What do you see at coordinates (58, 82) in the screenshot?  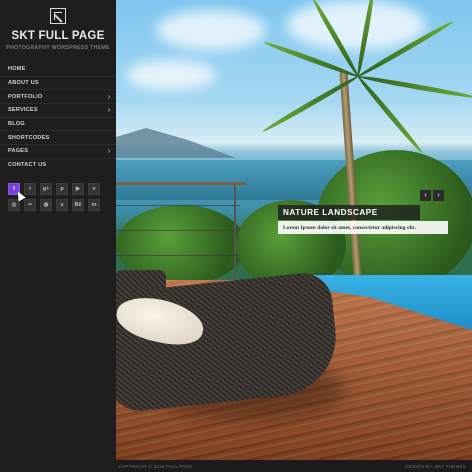 I see `nav-item-about-us: ABOUT US` at bounding box center [58, 82].